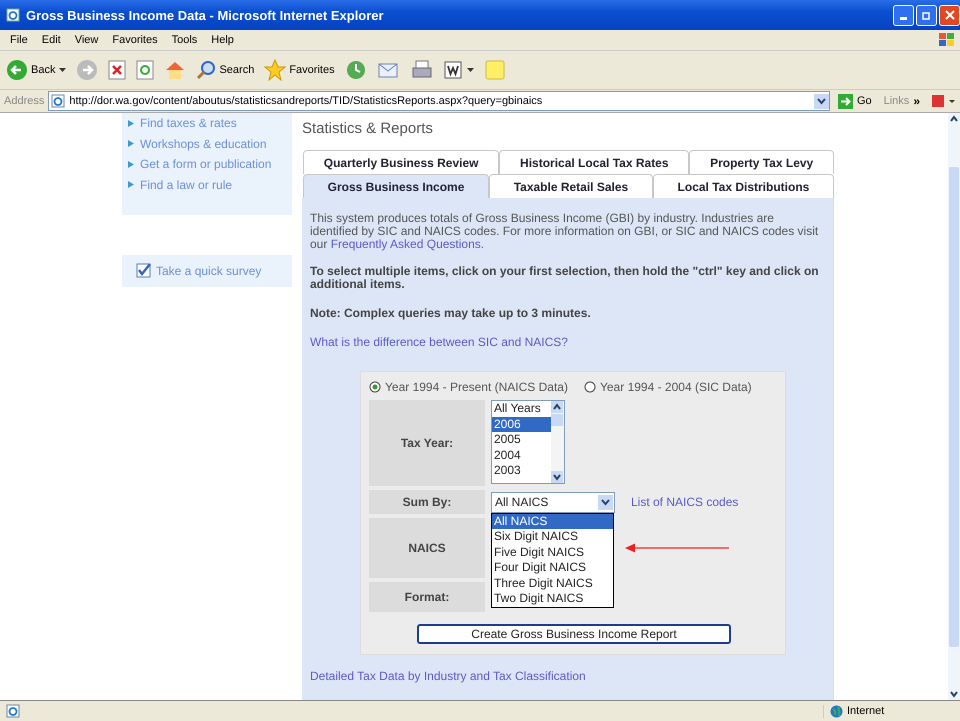 Image resolution: width=960 pixels, height=721 pixels. Describe the element at coordinates (857, 101) in the screenshot. I see `go-button: Go` at that location.